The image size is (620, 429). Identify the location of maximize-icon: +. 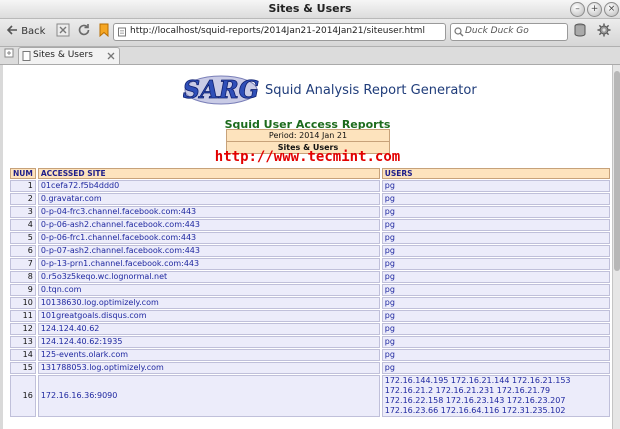
(594, 9).